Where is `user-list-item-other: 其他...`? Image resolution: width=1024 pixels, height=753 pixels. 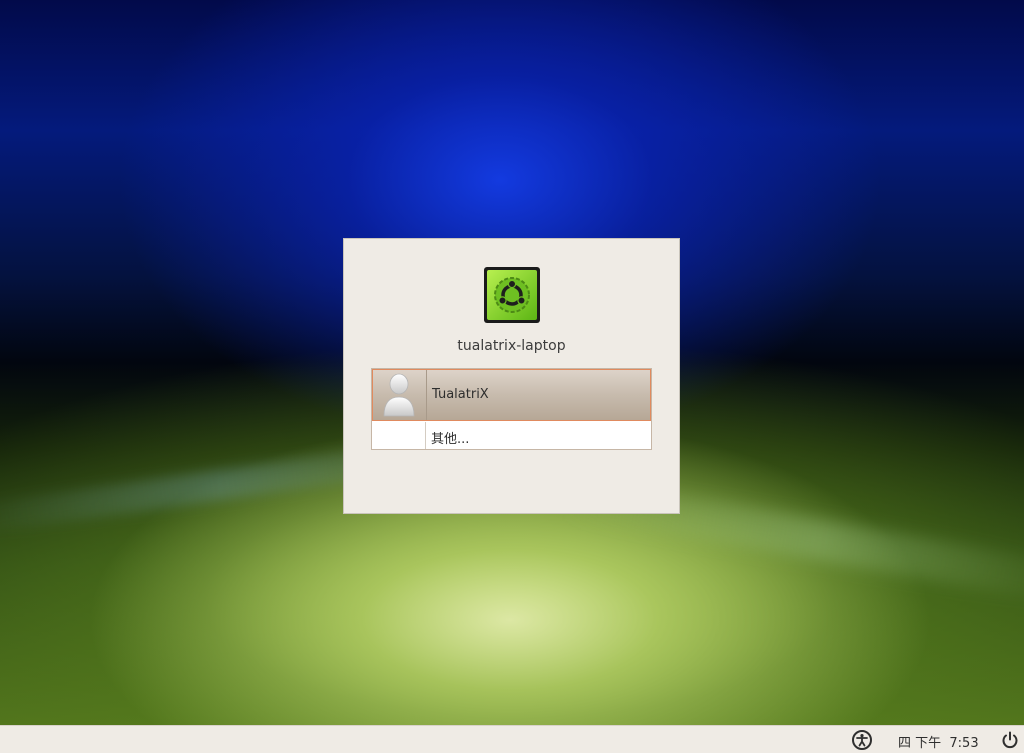 user-list-item-other: 其他... is located at coordinates (511, 435).